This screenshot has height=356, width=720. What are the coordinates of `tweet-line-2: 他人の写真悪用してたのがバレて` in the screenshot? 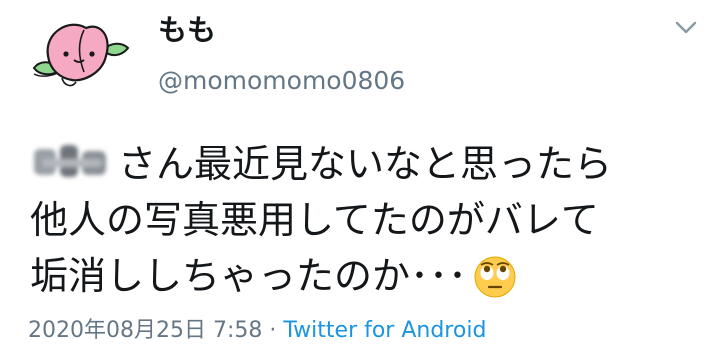 It's located at (314, 220).